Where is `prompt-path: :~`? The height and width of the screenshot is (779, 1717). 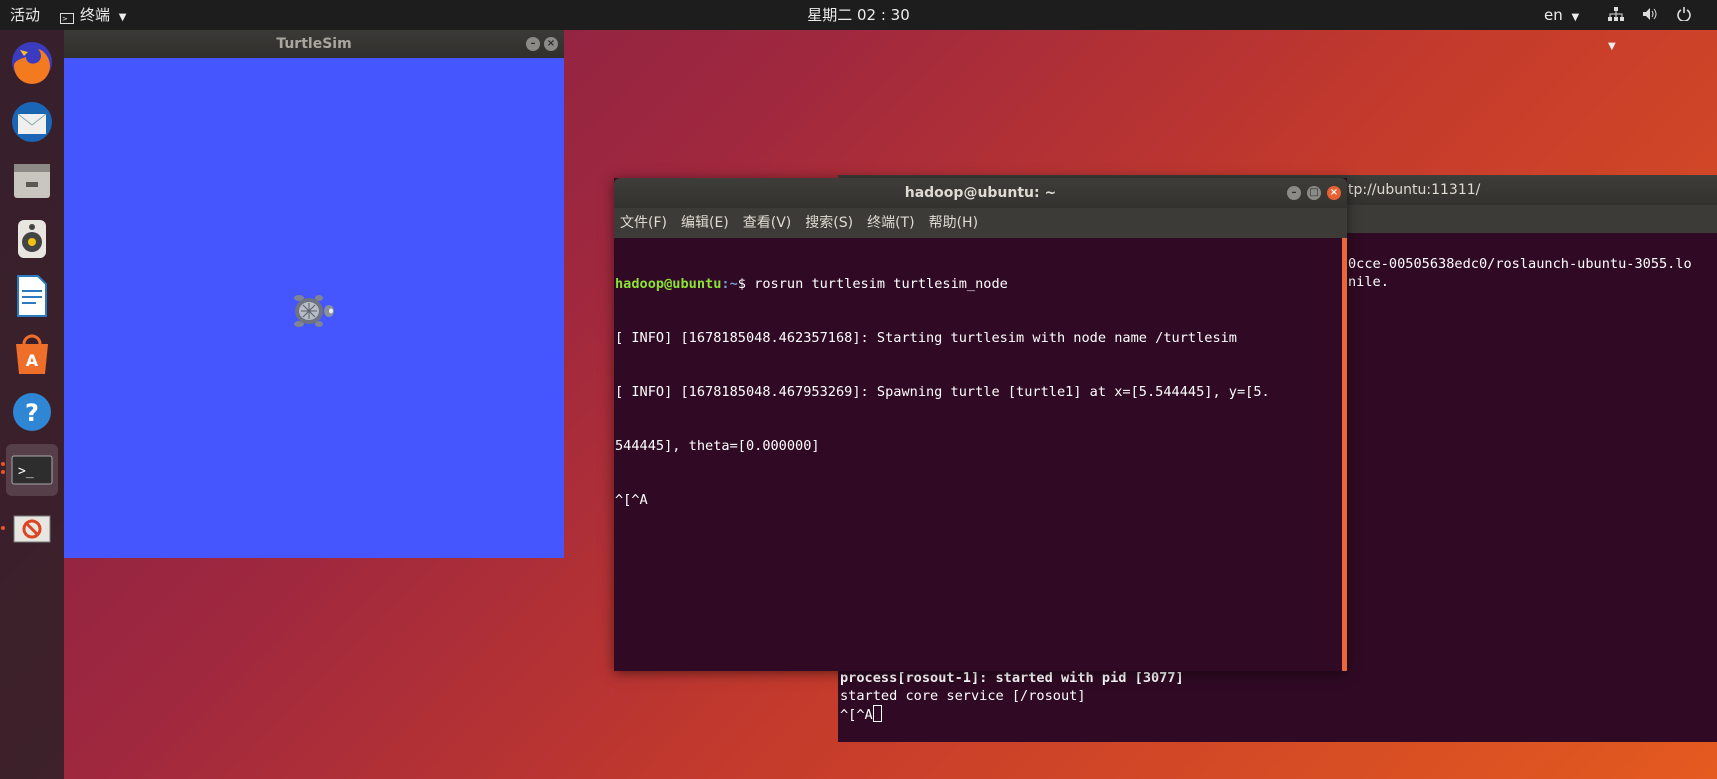 prompt-path: :~ is located at coordinates (729, 284).